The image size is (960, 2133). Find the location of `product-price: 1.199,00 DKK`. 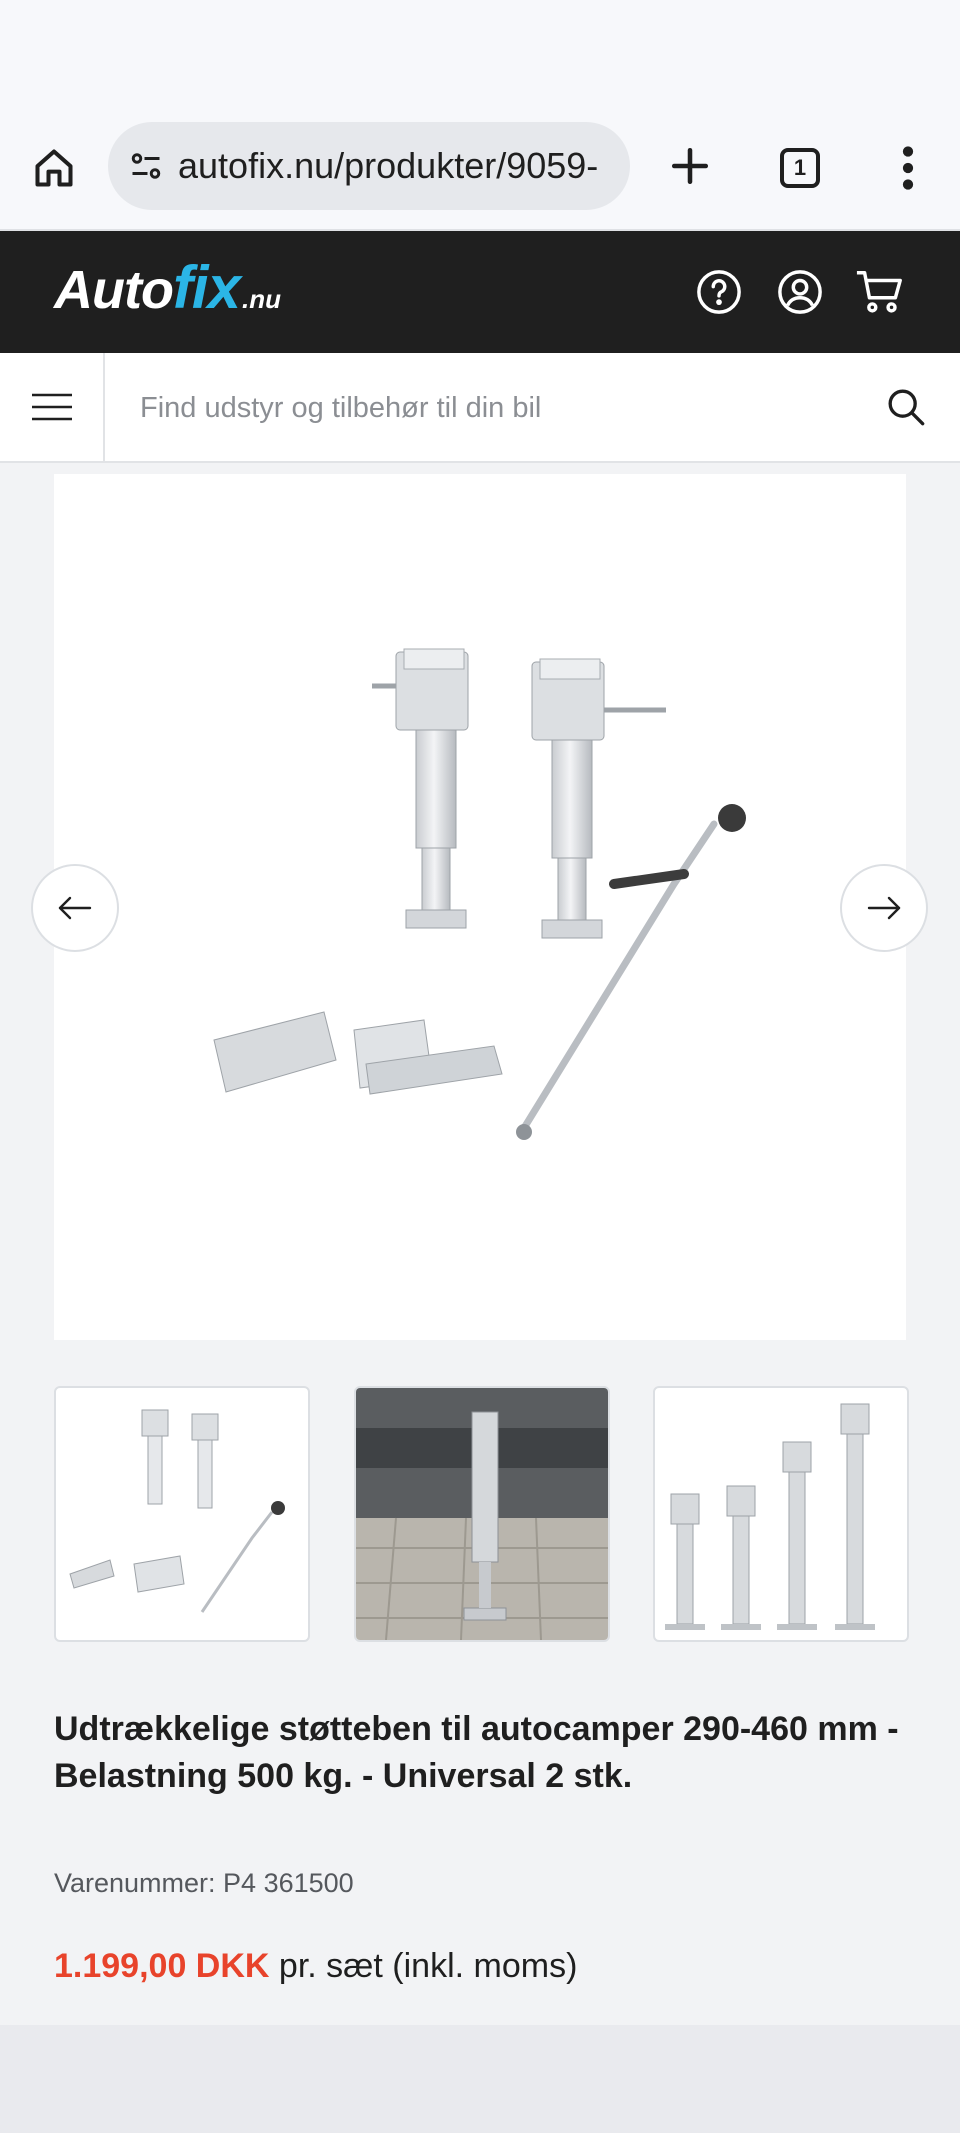

product-price: 1.199,00 DKK is located at coordinates (162, 1966).